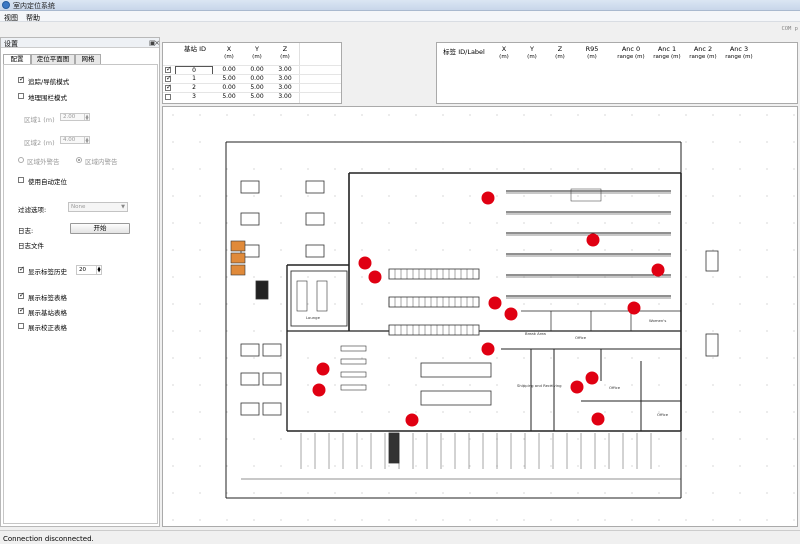 The height and width of the screenshot is (544, 800). I want to click on tab-grid: 网格, so click(88, 59).